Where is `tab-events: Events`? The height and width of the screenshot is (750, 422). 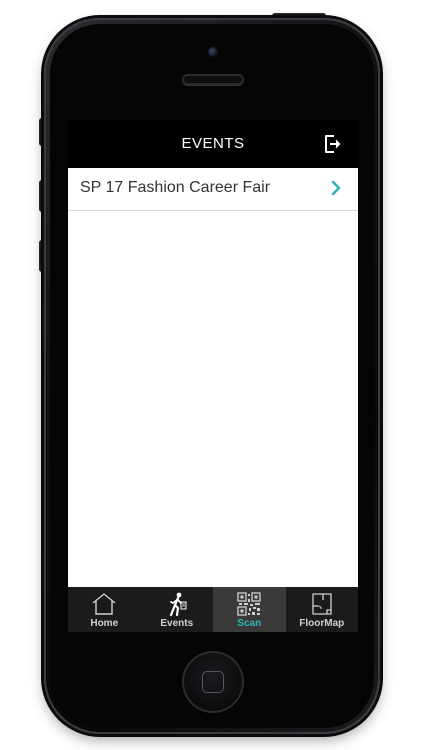
tab-events: Events is located at coordinates (177, 609).